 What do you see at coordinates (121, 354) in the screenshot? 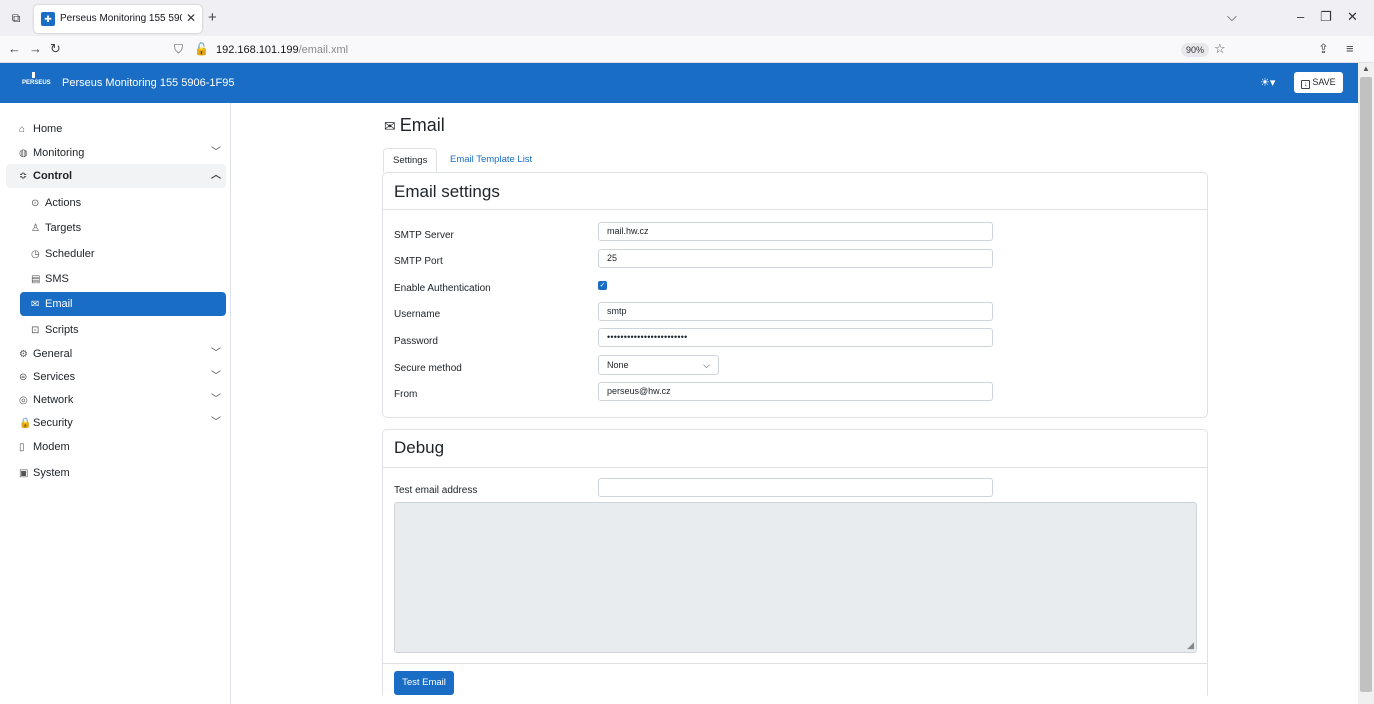
I see `sidebar-item-general: ⚙ General ﹀` at bounding box center [121, 354].